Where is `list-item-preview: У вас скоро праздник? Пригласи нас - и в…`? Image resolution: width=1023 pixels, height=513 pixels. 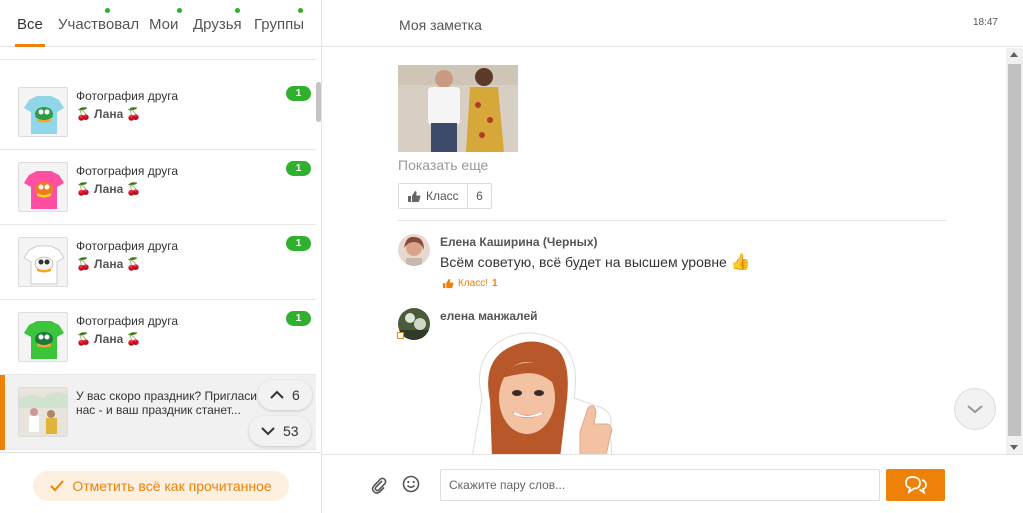 list-item-preview: У вас скоро праздник? Пригласи нас - и в… is located at coordinates (166, 403).